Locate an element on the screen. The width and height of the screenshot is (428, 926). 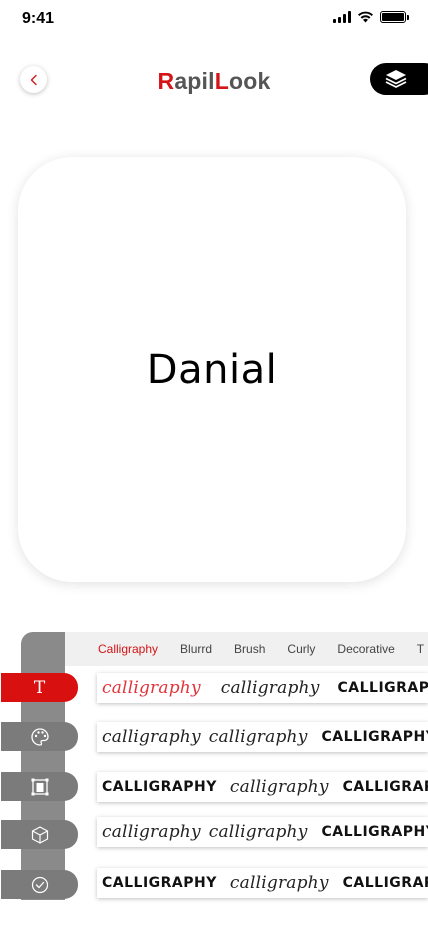
layers-button is located at coordinates (399, 79).